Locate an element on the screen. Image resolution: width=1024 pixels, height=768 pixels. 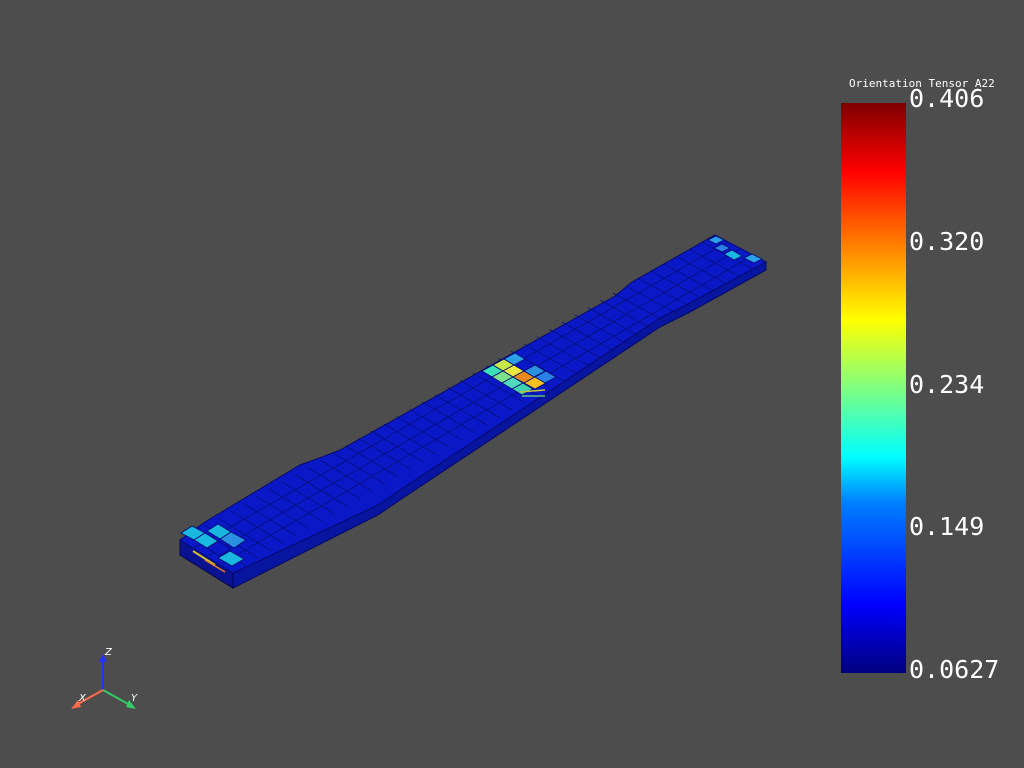
colorbar-gradient is located at coordinates (873, 388).